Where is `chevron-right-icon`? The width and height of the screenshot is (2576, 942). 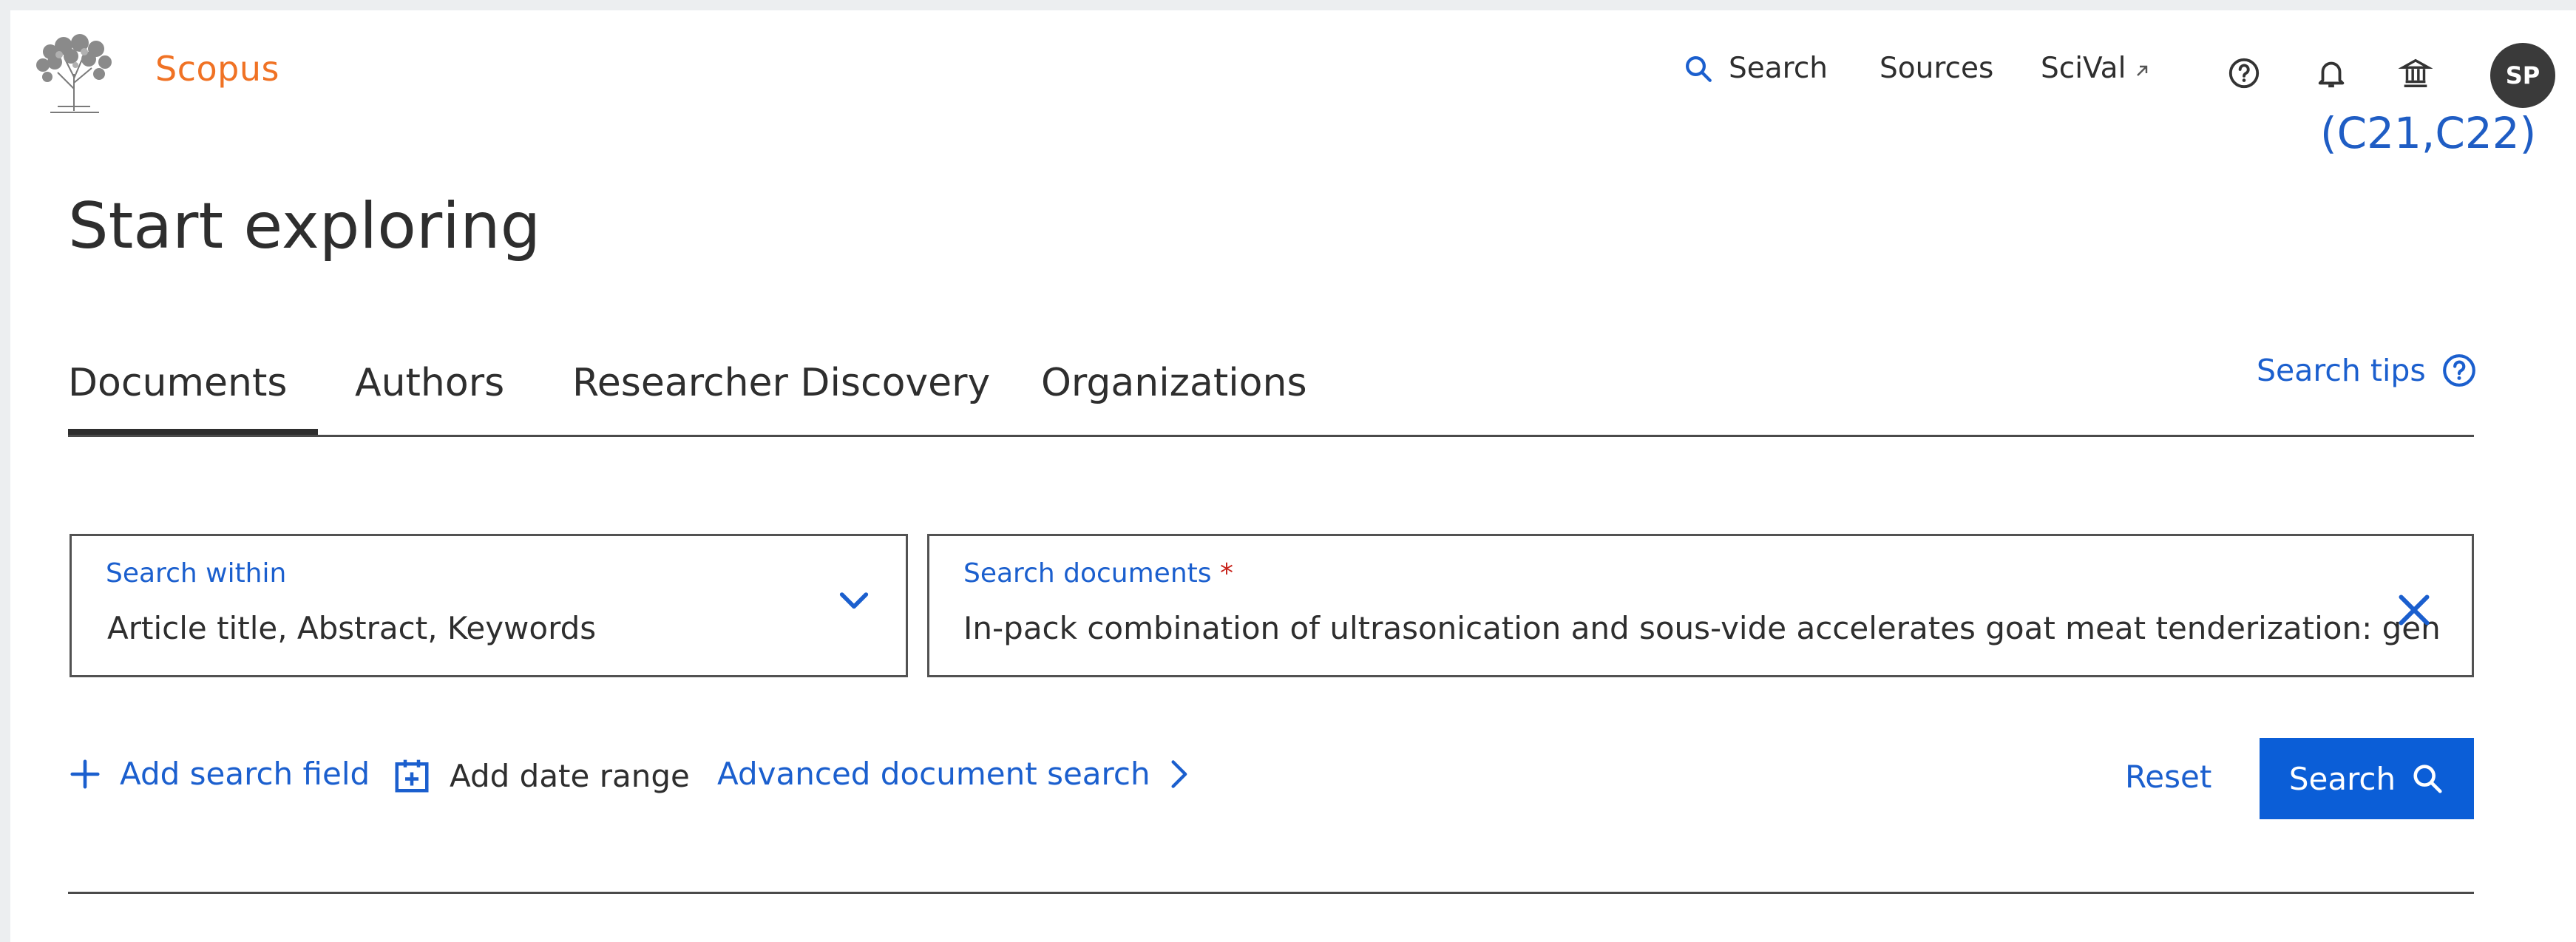
chevron-right-icon is located at coordinates (1179, 773).